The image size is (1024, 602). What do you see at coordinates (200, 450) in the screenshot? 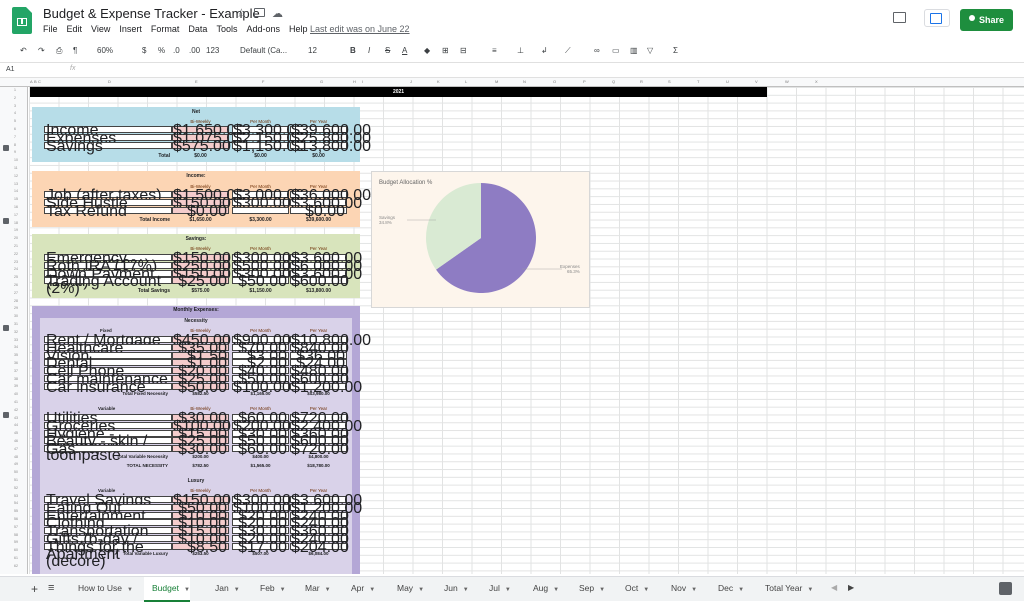
I see `cell-bi: $30.00` at bounding box center [200, 450].